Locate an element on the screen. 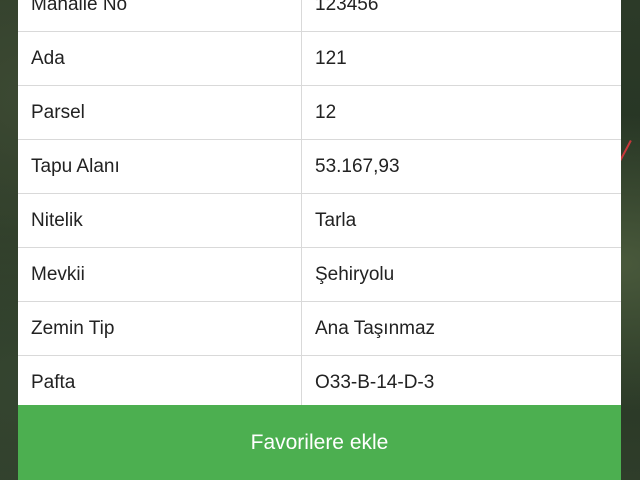  row-label: Zemin Tip is located at coordinates (160, 328).